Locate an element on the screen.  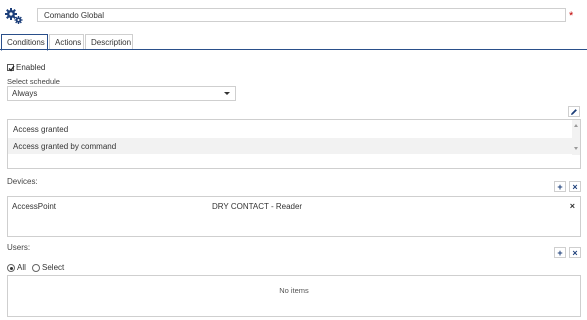
device-type: DRY CONTACT - Reader is located at coordinates (257, 206).